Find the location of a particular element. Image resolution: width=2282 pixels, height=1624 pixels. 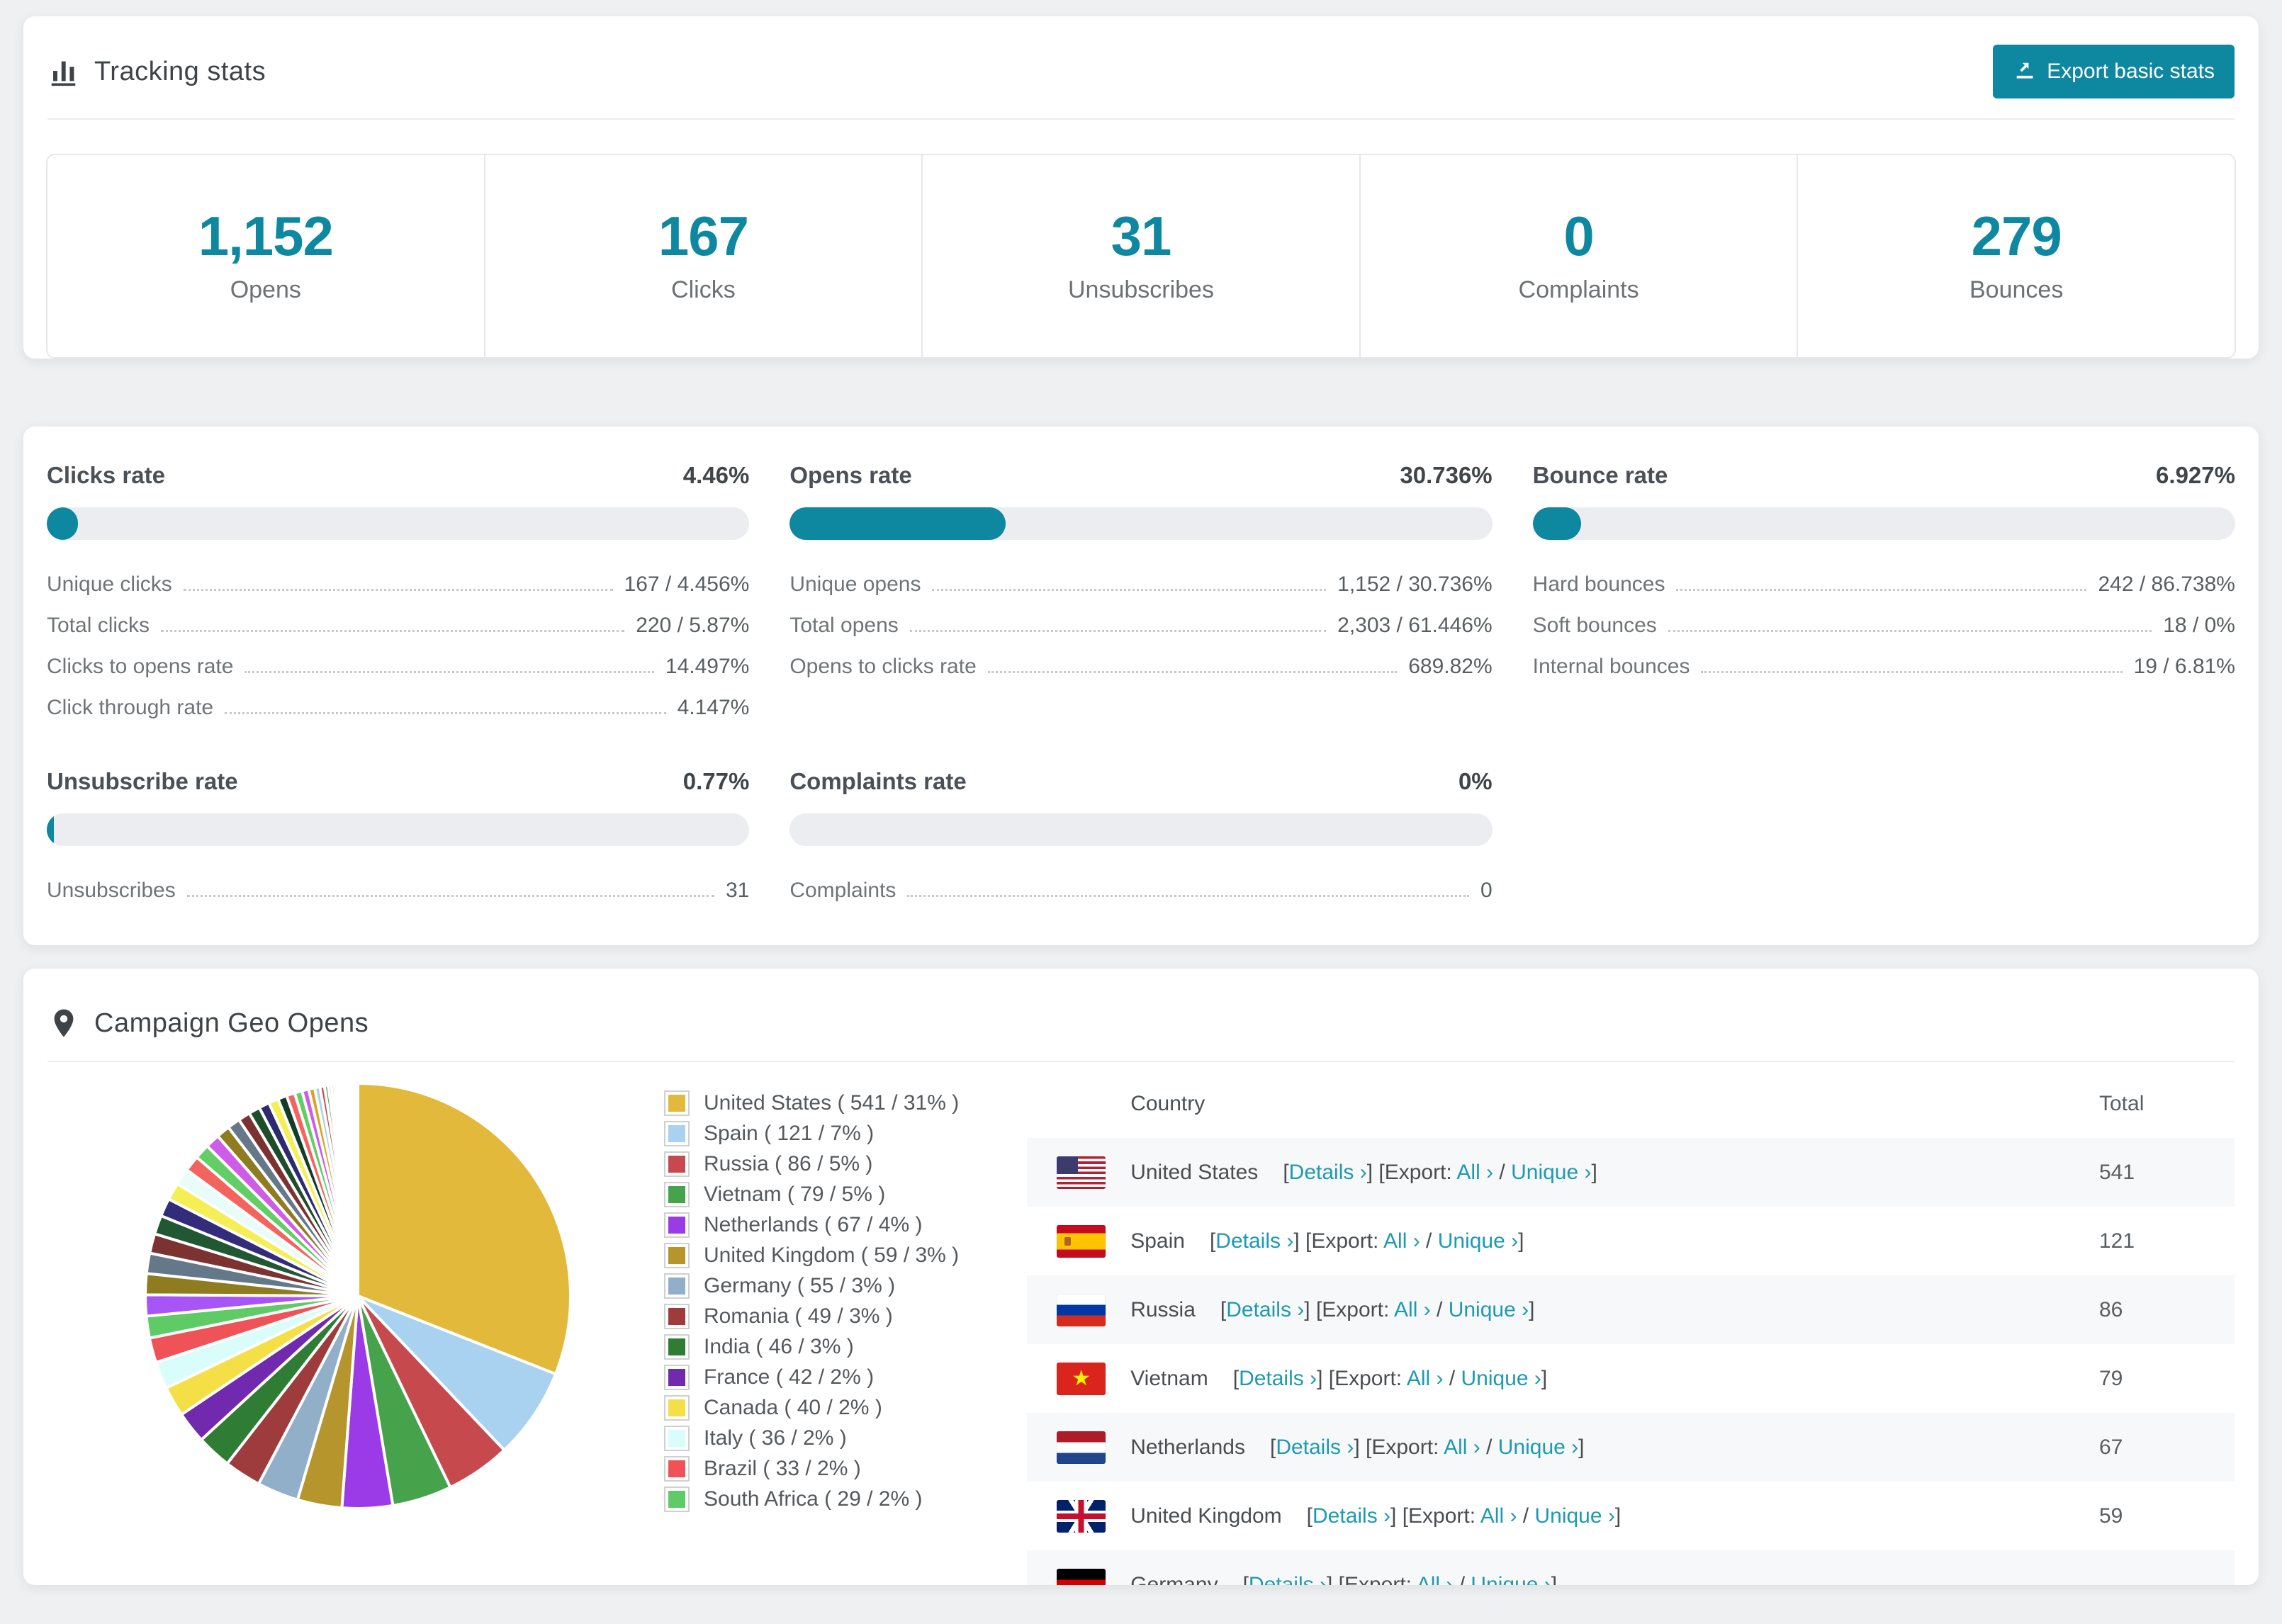

legend-item: Germany ( 55 / 3% ) is located at coordinates (811, 1285).